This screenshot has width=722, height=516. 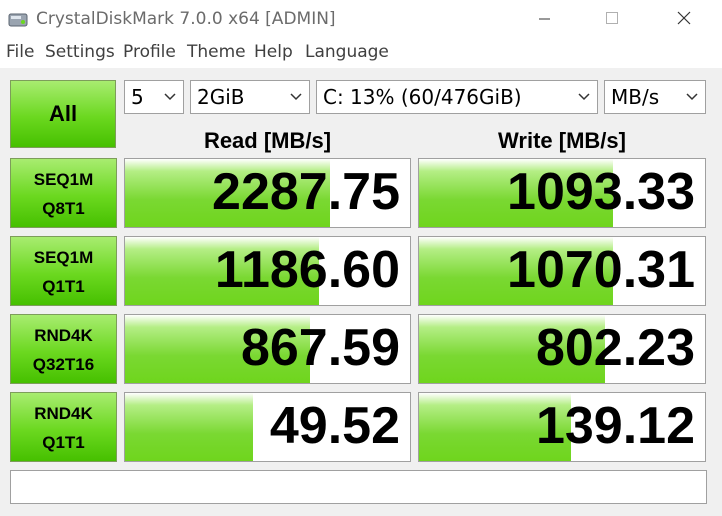 What do you see at coordinates (250, 97) in the screenshot?
I see `test-size-select: 2GiB` at bounding box center [250, 97].